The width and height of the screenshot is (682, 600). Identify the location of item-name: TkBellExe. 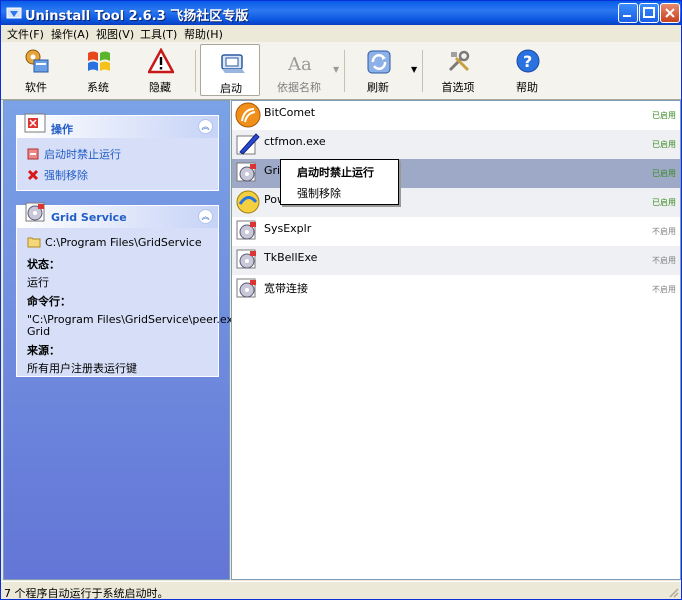
(291, 257).